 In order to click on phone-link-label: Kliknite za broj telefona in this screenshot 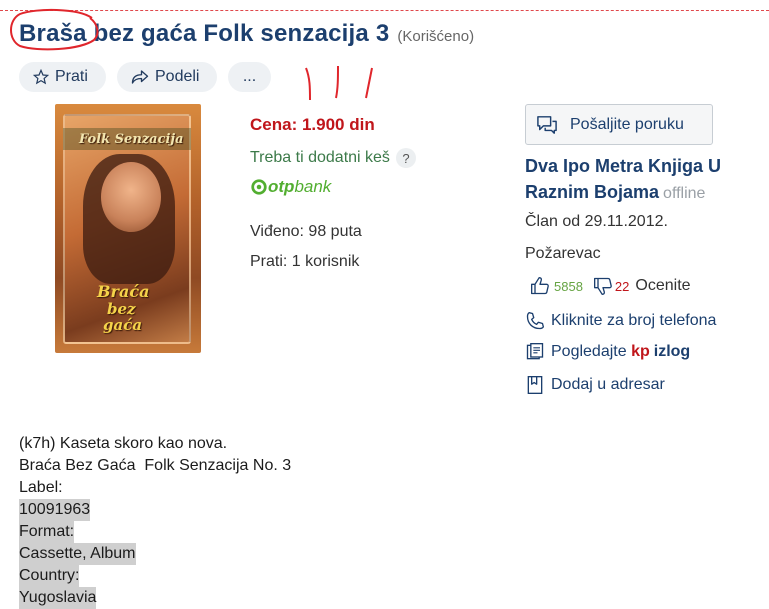, I will do `click(634, 320)`.